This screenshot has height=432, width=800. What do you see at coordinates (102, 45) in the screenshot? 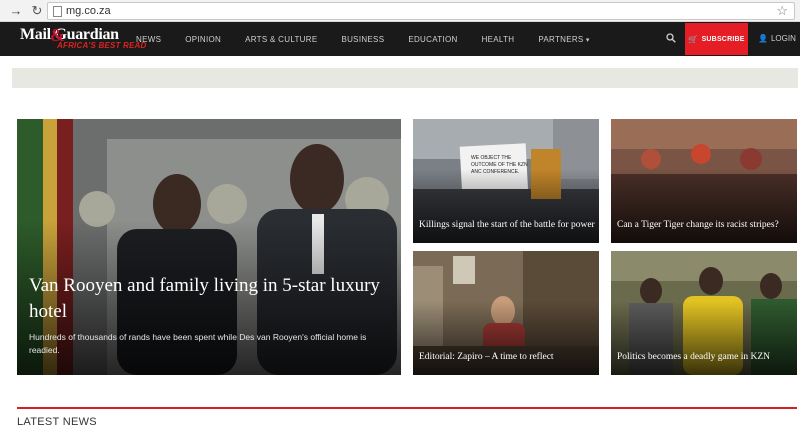
I see `logo-tagline: AFRICA'S BEST READ` at bounding box center [102, 45].